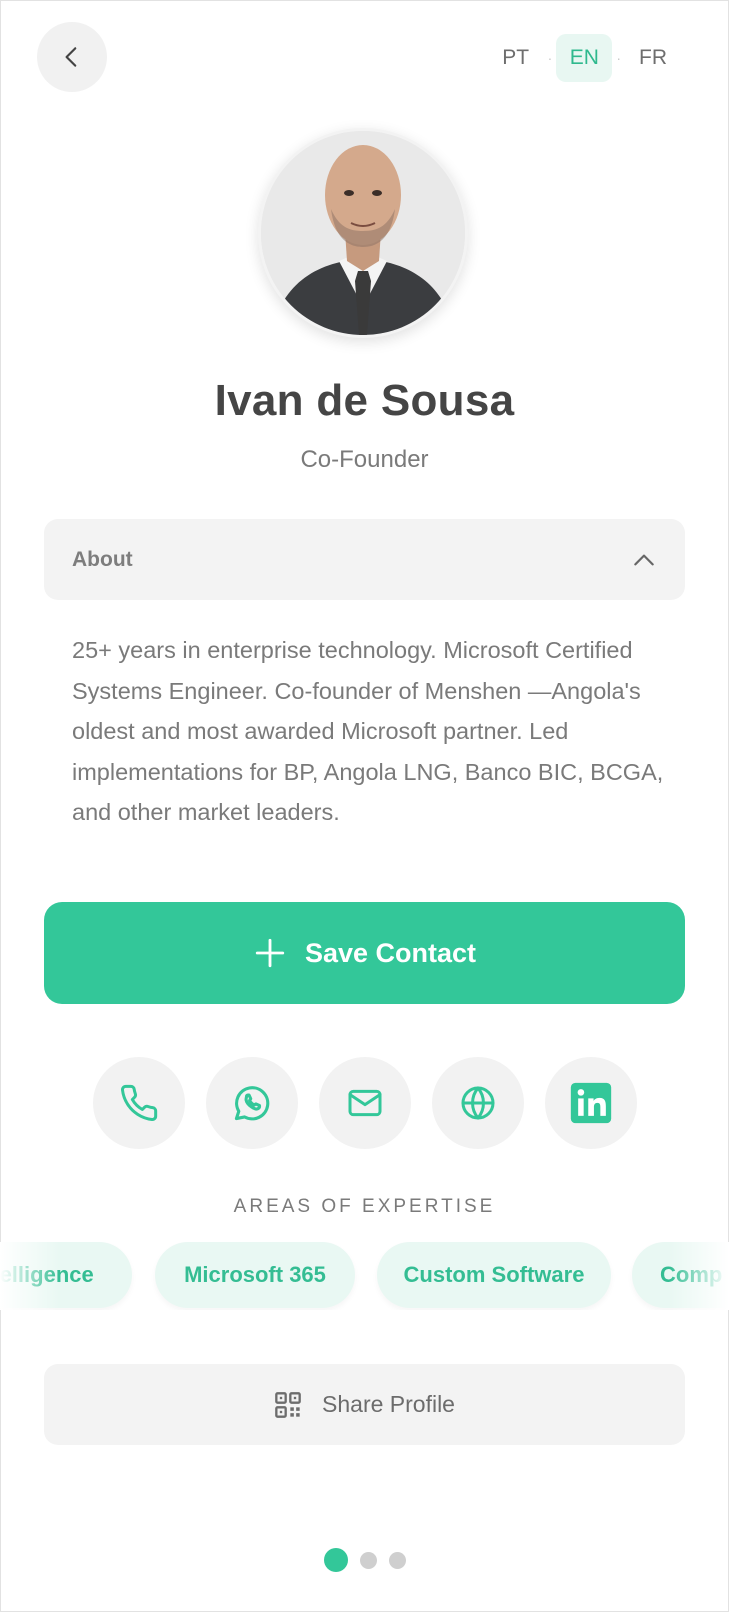 This screenshot has width=729, height=1612. I want to click on share-profile-button: Share Profile, so click(364, 1404).